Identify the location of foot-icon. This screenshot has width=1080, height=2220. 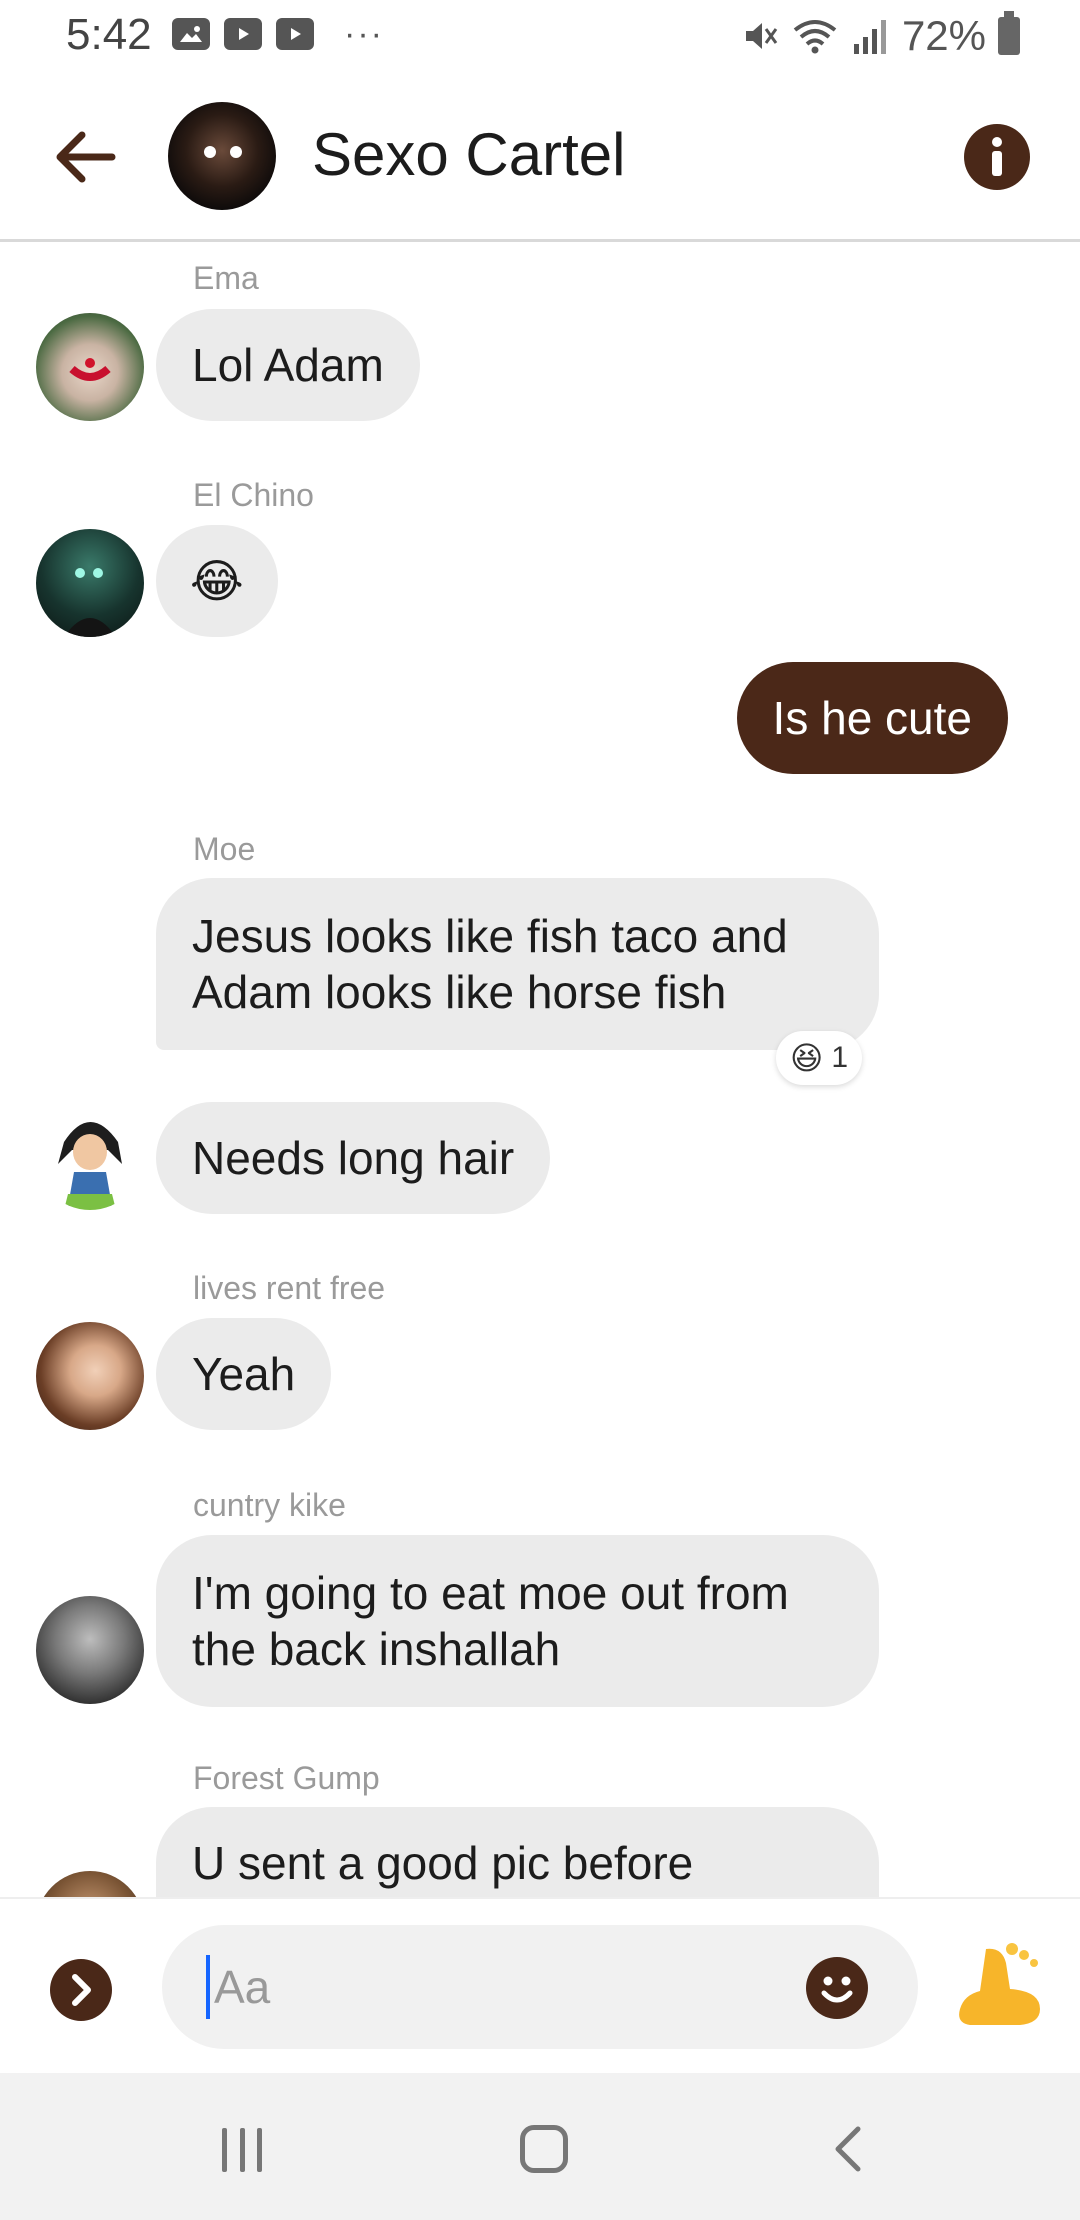
(999, 1984).